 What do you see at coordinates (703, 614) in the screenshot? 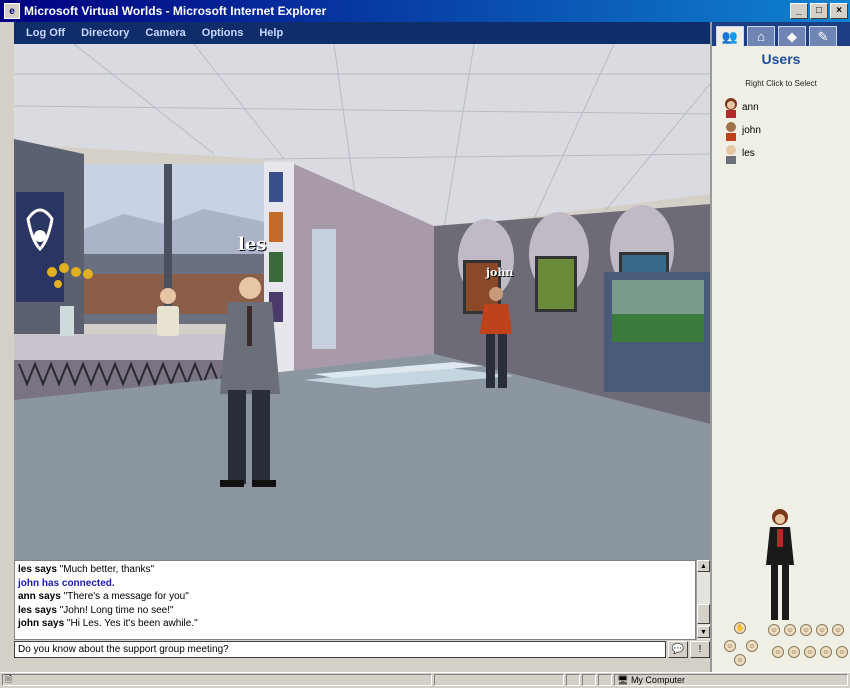
I see `scroll-thumb` at bounding box center [703, 614].